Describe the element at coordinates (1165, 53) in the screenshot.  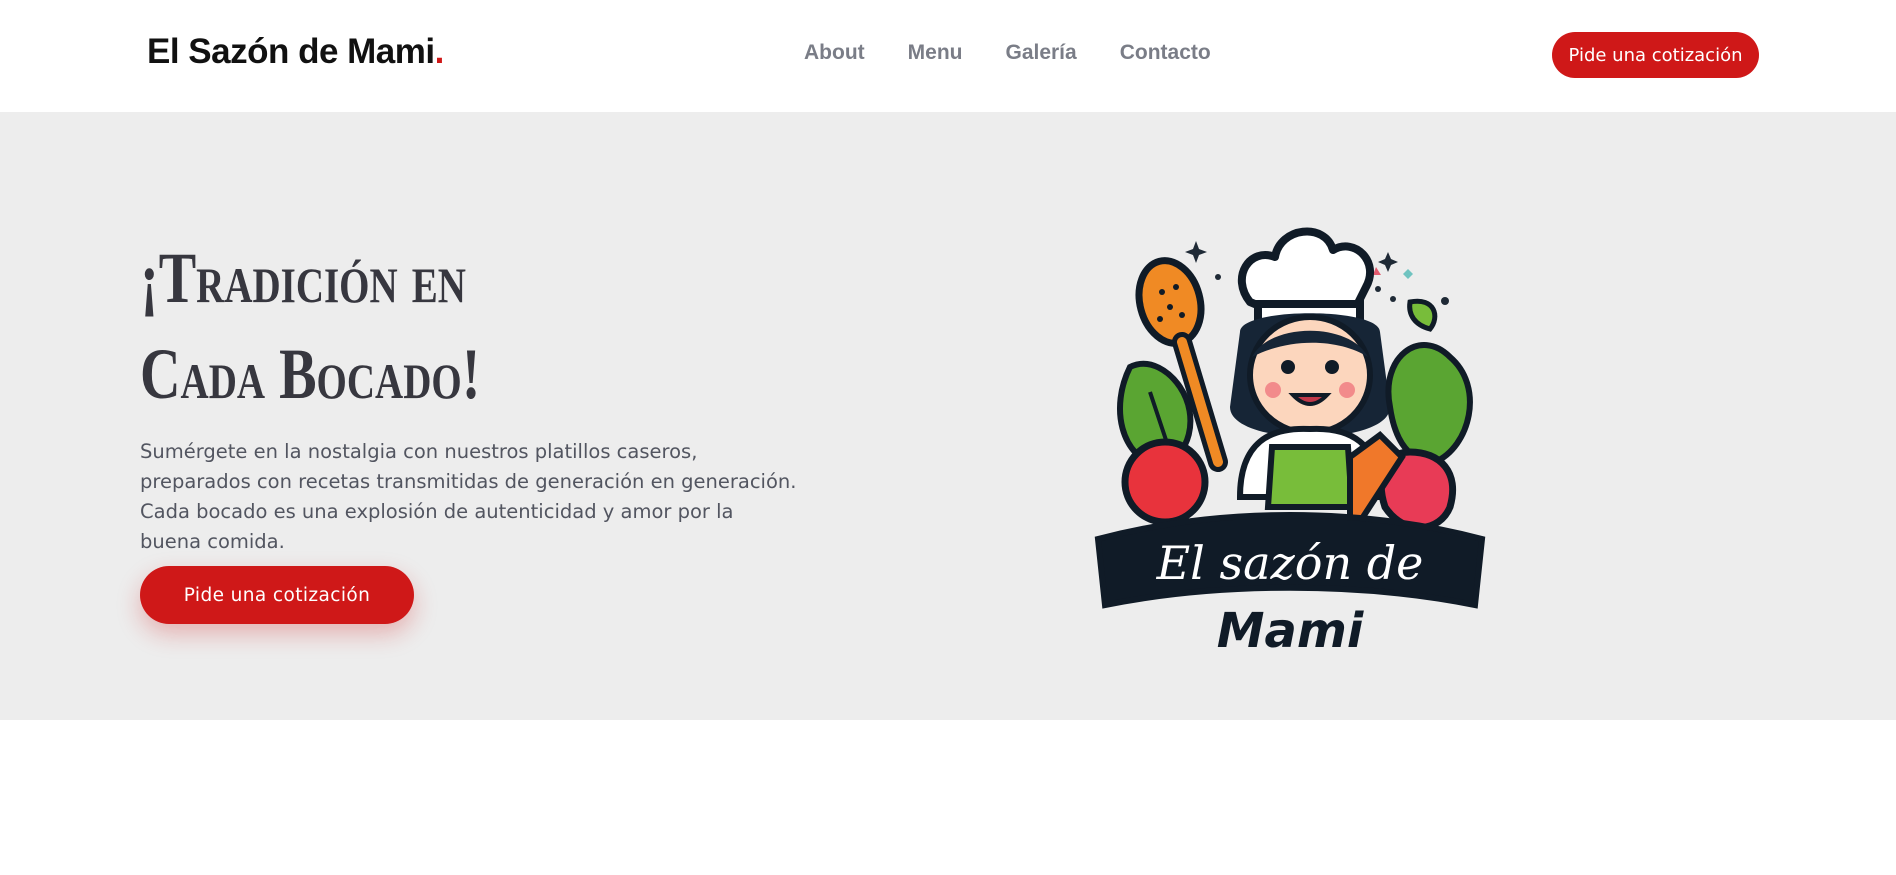
I see `nav-link-contacto: Contacto` at that location.